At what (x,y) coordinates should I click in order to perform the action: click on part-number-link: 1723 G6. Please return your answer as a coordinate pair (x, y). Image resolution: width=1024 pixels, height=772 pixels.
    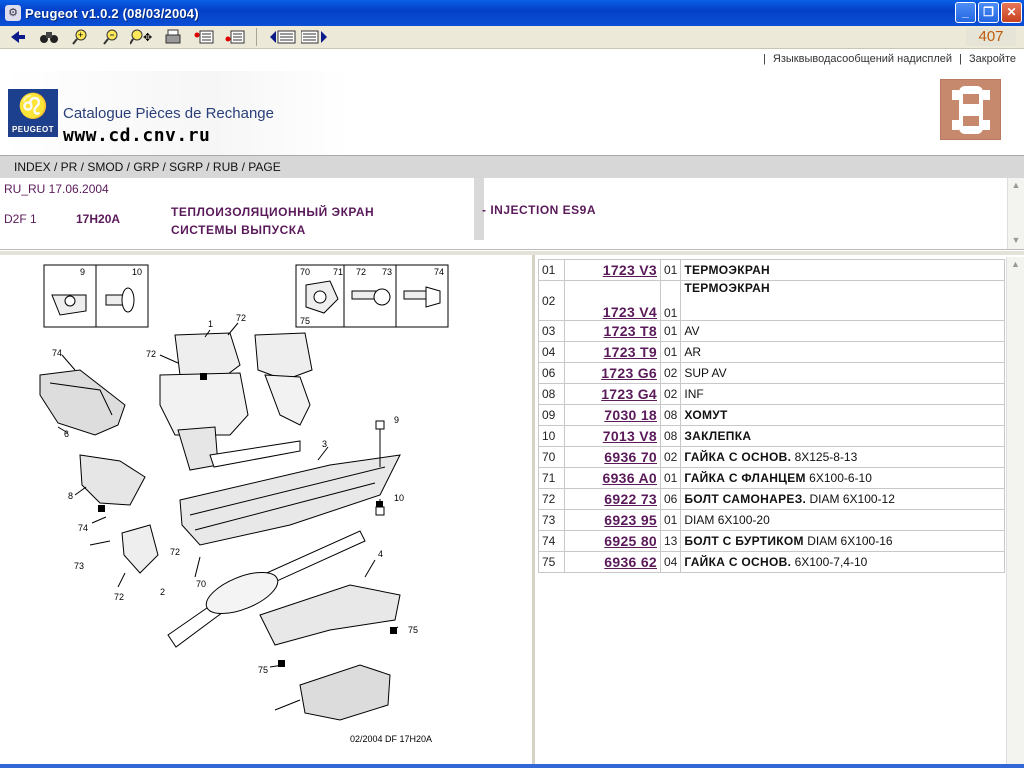
    Looking at the image, I should click on (629, 373).